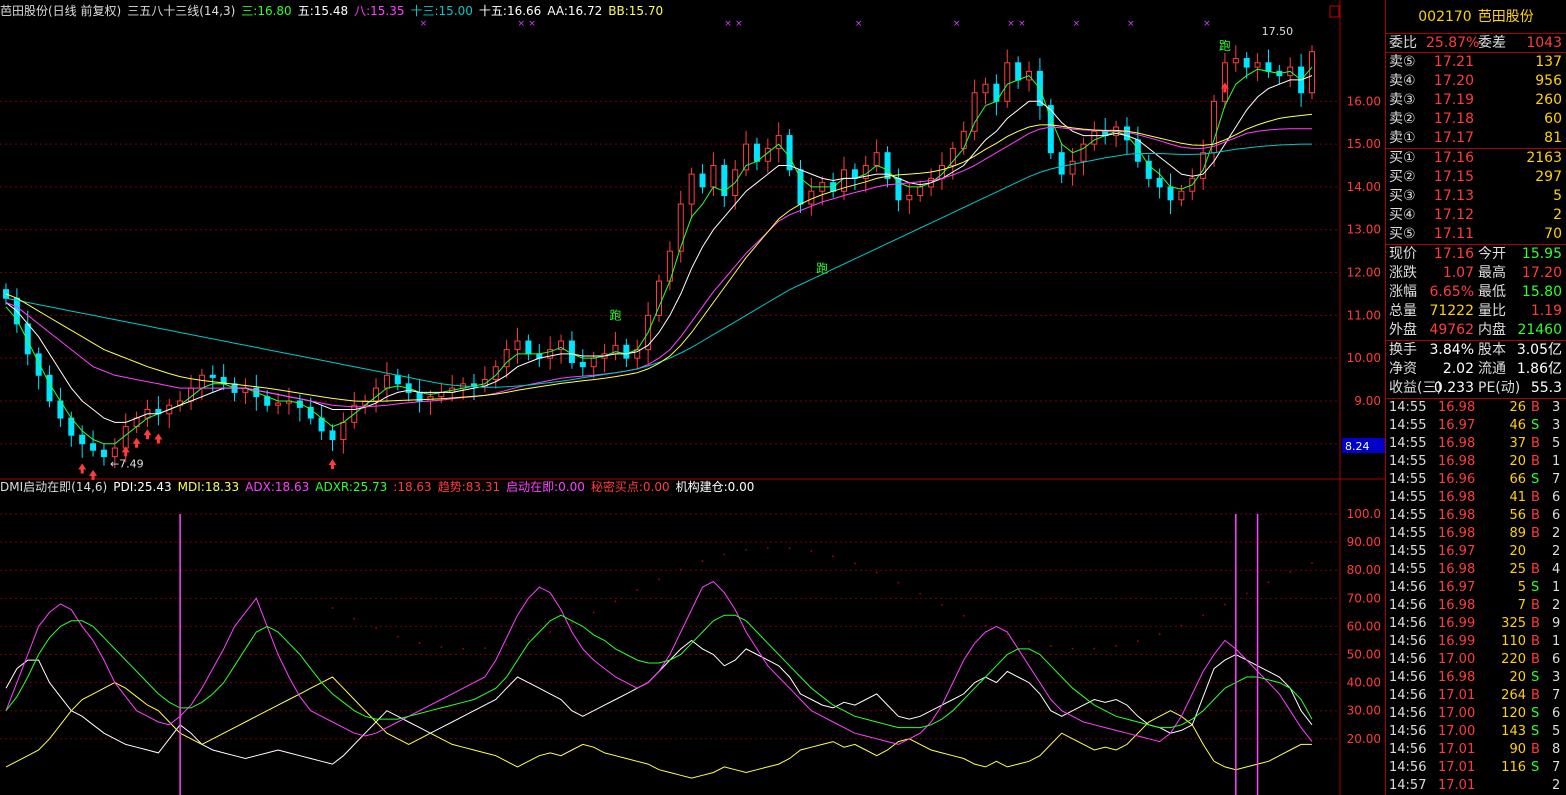 The height and width of the screenshot is (795, 1566). What do you see at coordinates (1476, 750) in the screenshot?
I see `tick-row: 14:56 17.01 90 B 8` at bounding box center [1476, 750].